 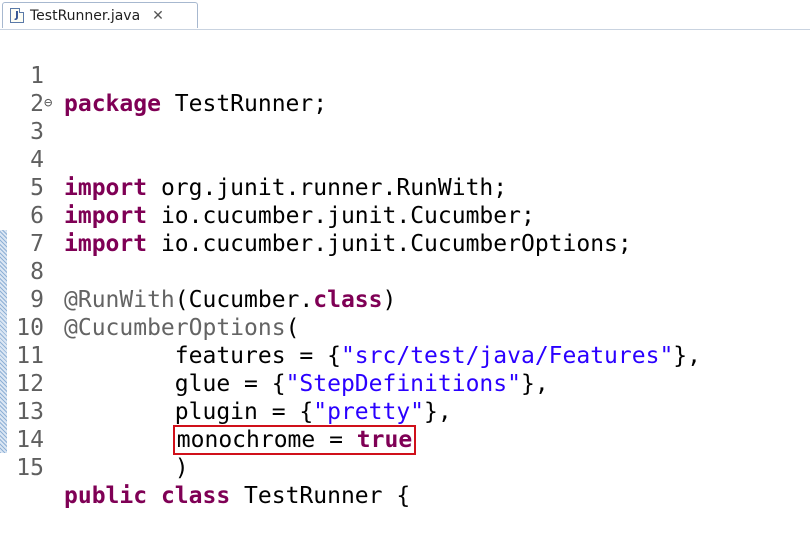 What do you see at coordinates (85, 15) in the screenshot?
I see `tab-title: TestRunner.java` at bounding box center [85, 15].